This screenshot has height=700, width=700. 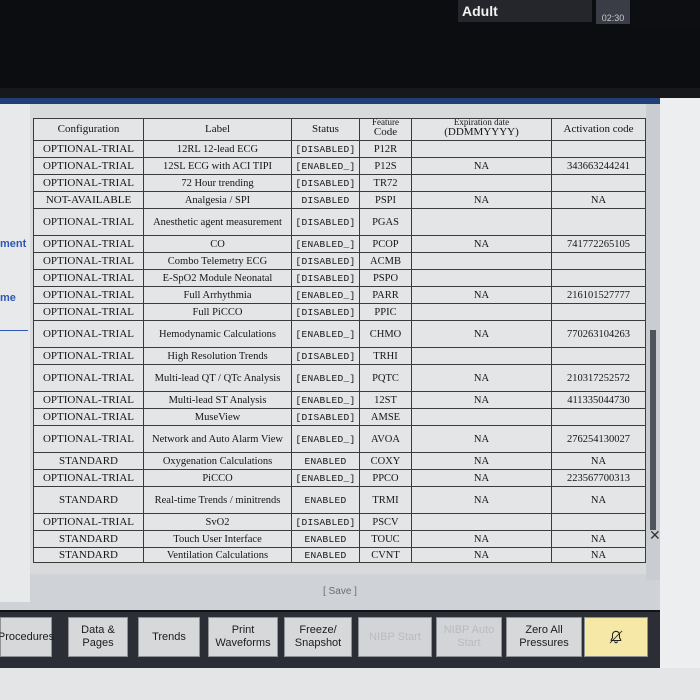 What do you see at coordinates (385, 522) in the screenshot?
I see `cell-feature-code: PSCV` at bounding box center [385, 522].